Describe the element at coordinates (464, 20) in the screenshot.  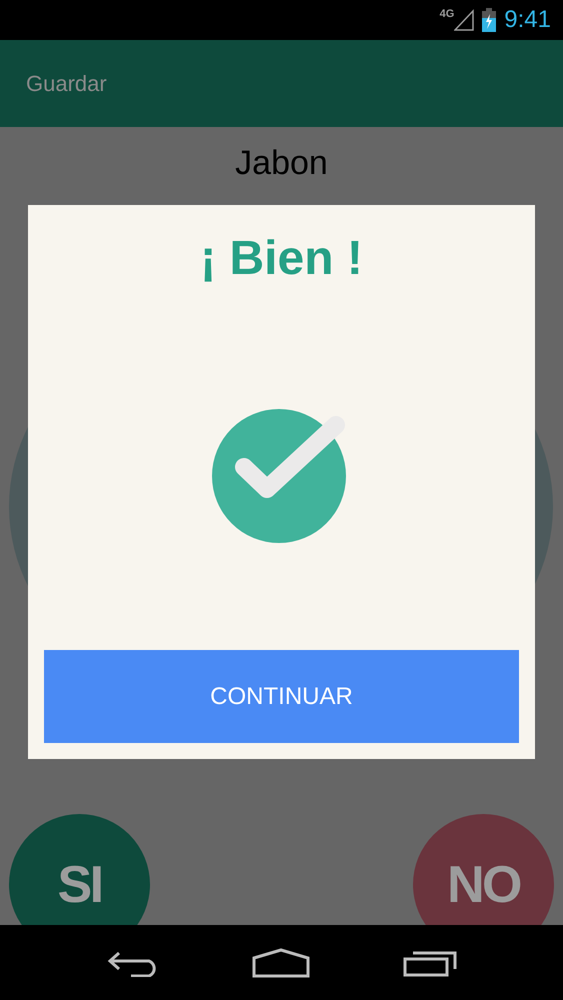
I see `signal-icon` at that location.